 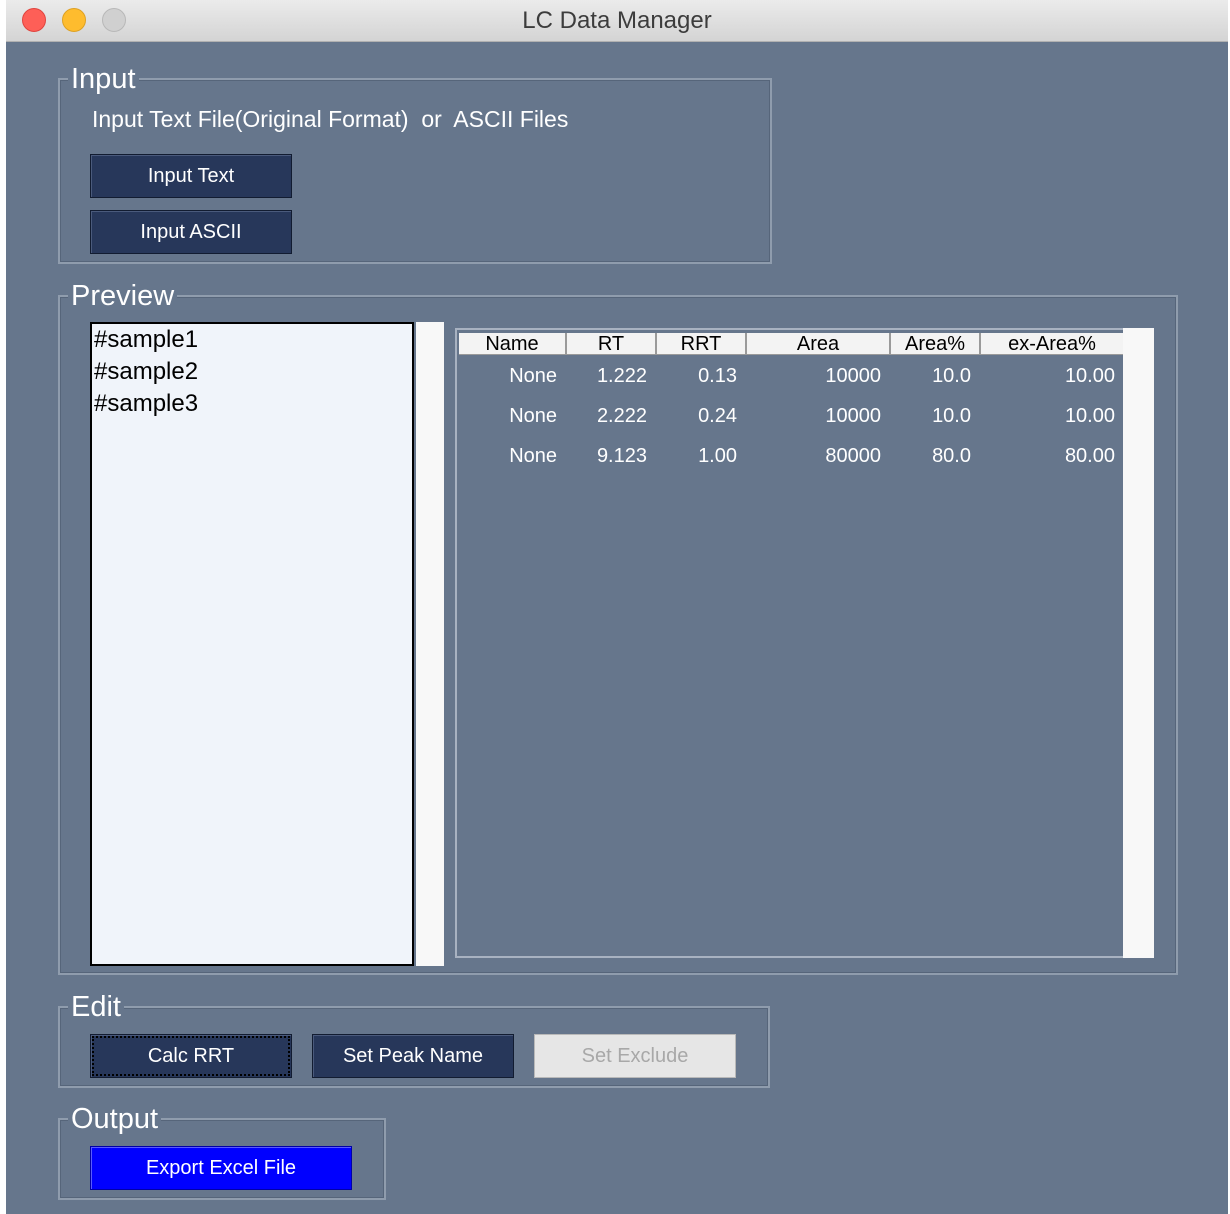 I want to click on cell-rrt: 0.13, so click(x=717, y=376).